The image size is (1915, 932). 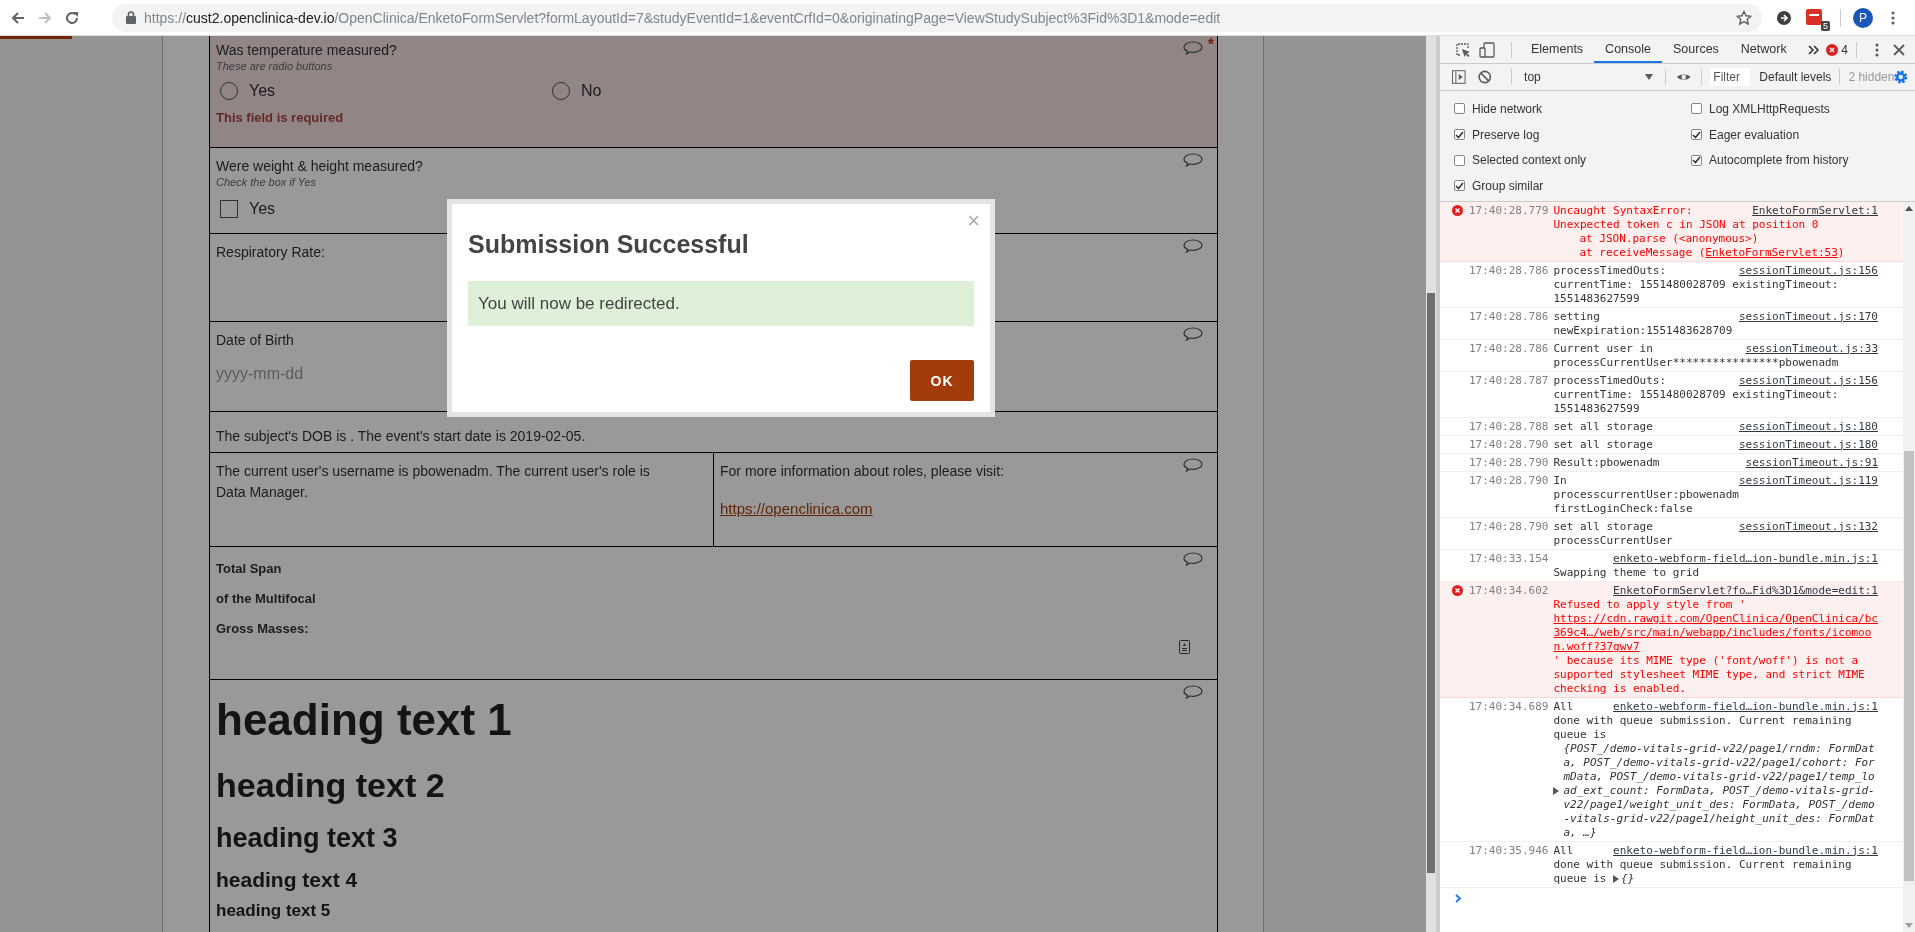 I want to click on timestamp: 17:40:34.602, so click(x=1509, y=591).